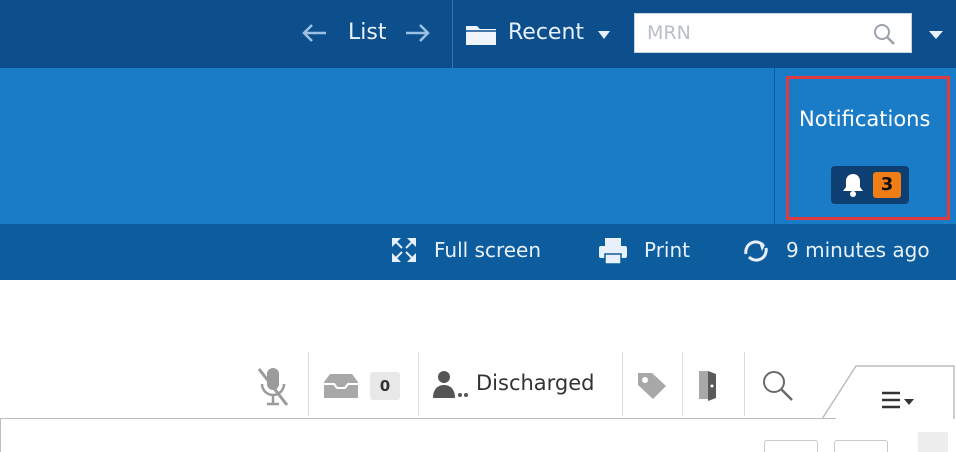  I want to click on tag-icon, so click(652, 385).